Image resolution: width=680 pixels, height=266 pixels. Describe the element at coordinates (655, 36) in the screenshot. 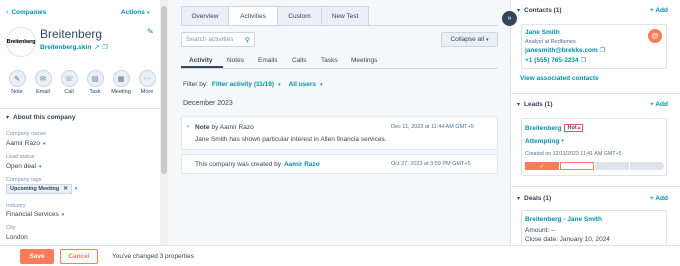

I see `avatar: @` at that location.